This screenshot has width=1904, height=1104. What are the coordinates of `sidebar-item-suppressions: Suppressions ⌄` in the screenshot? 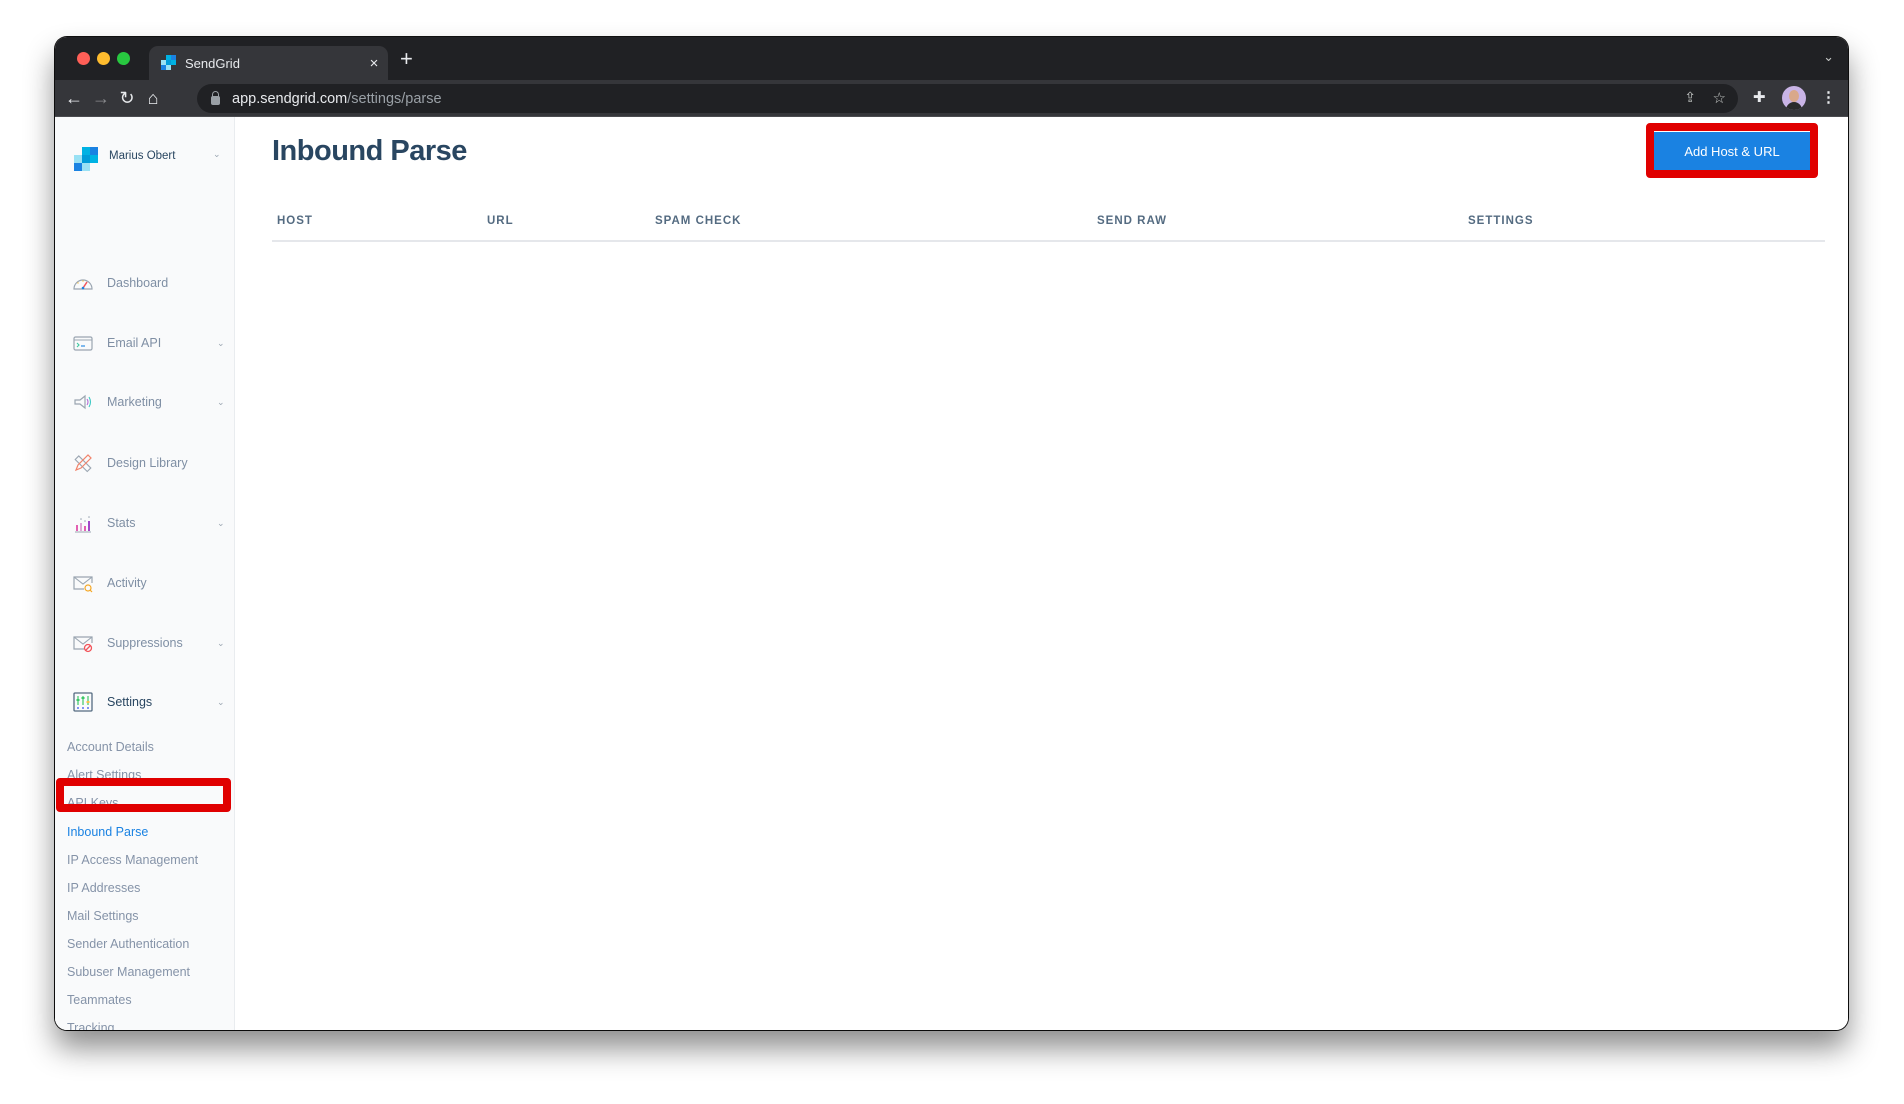 It's located at (144, 643).